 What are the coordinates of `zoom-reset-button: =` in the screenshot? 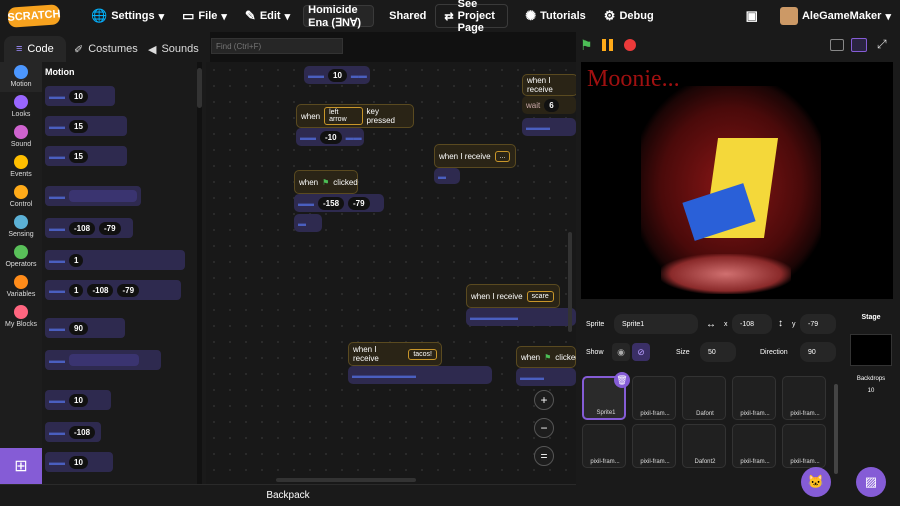 It's located at (544, 456).